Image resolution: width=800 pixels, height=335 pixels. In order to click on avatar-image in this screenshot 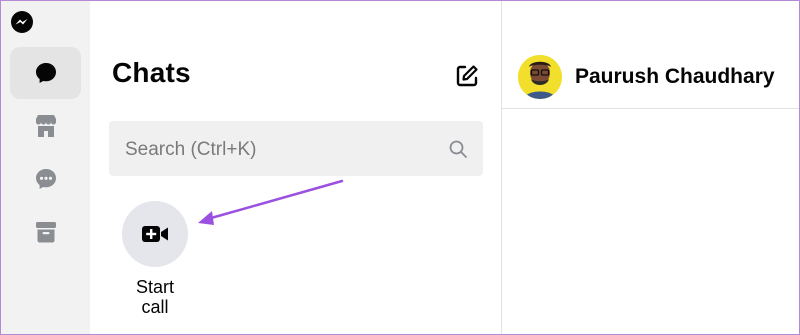, I will do `click(540, 77)`.